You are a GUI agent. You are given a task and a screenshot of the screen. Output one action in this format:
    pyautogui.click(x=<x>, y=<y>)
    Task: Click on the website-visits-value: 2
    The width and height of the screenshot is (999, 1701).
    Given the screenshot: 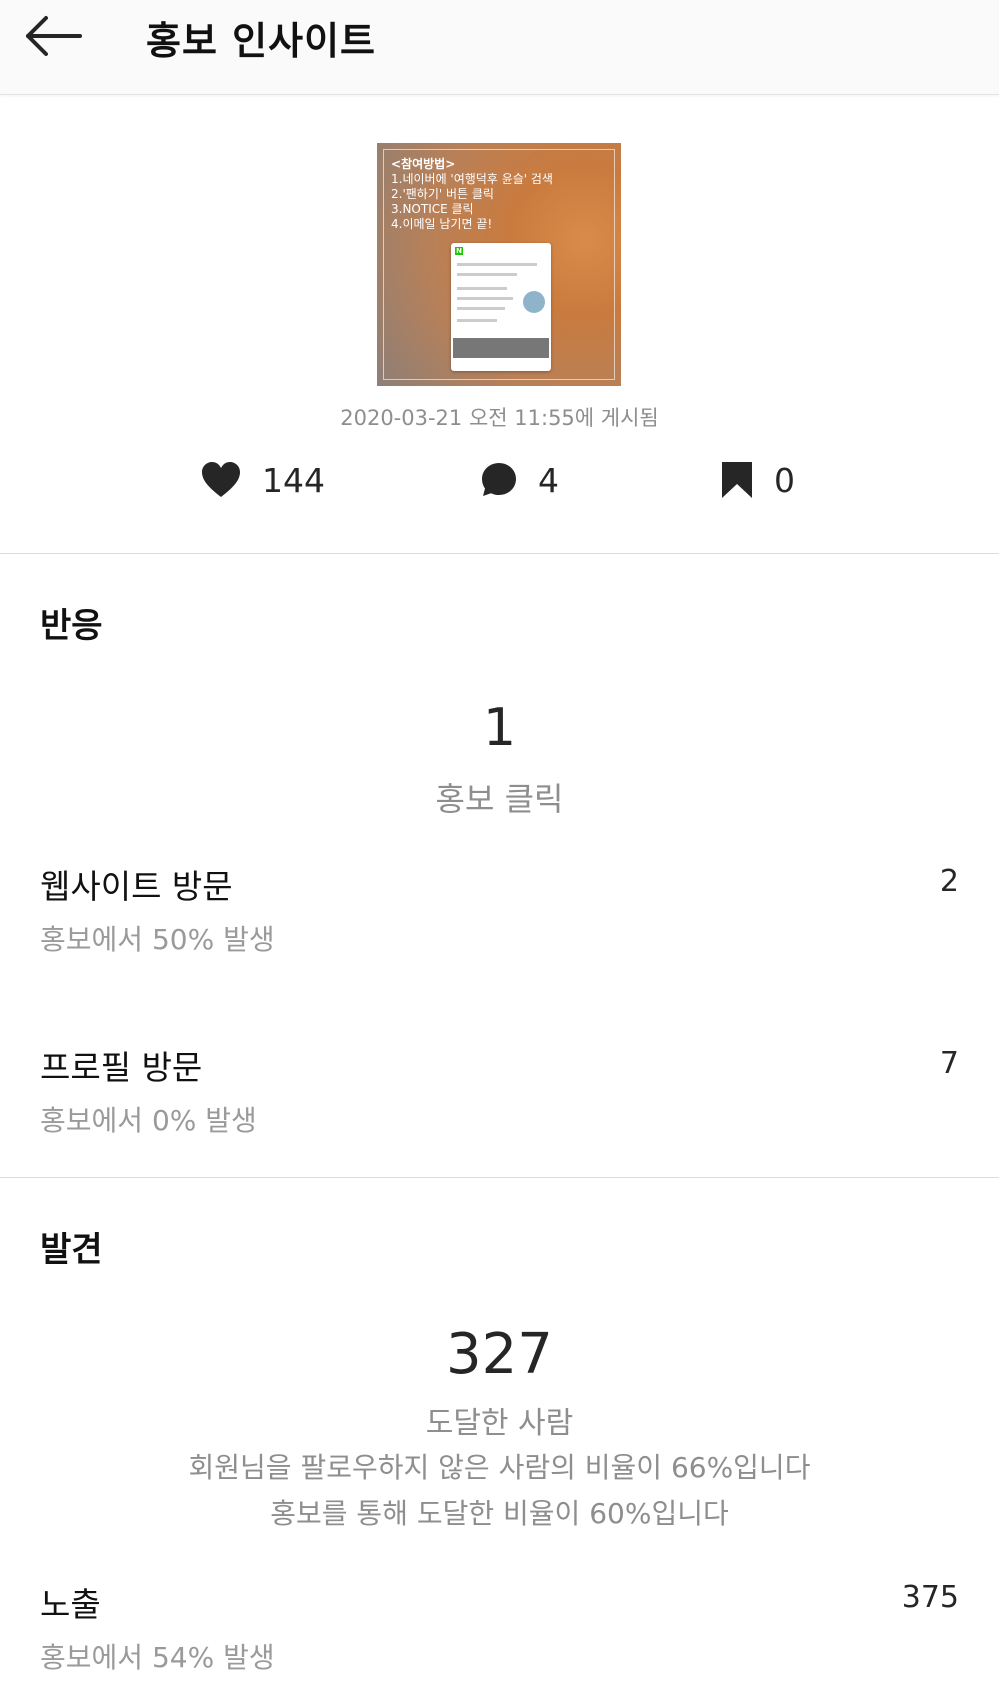 What is the action you would take?
    pyautogui.click(x=949, y=881)
    